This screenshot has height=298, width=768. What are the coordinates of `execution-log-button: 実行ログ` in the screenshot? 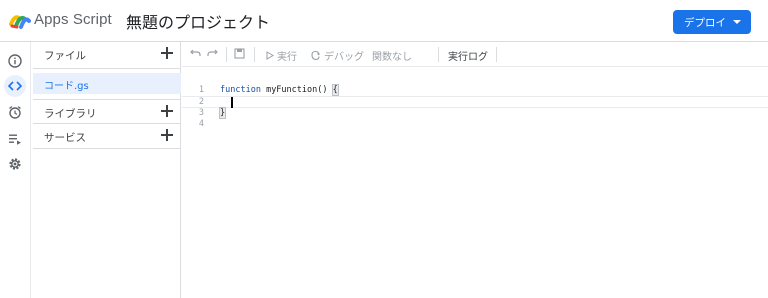 It's located at (468, 55).